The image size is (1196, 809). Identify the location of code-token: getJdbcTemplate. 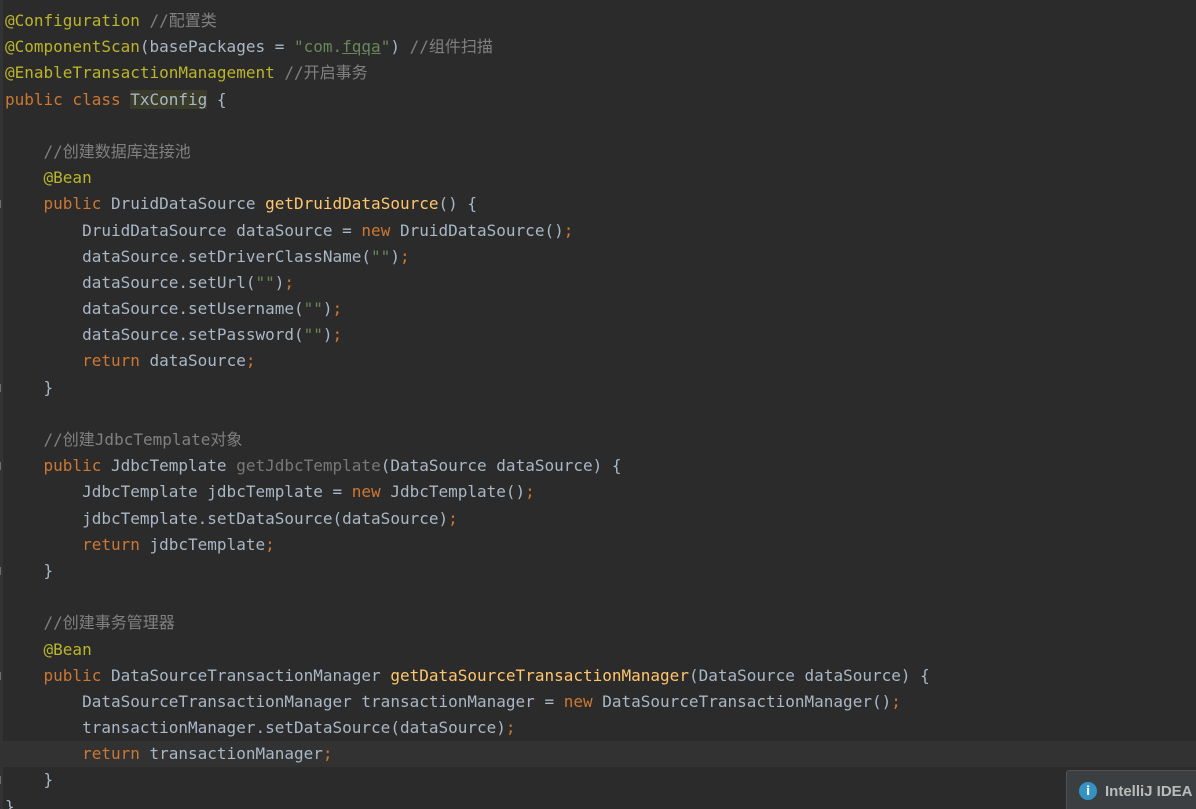
(308, 466).